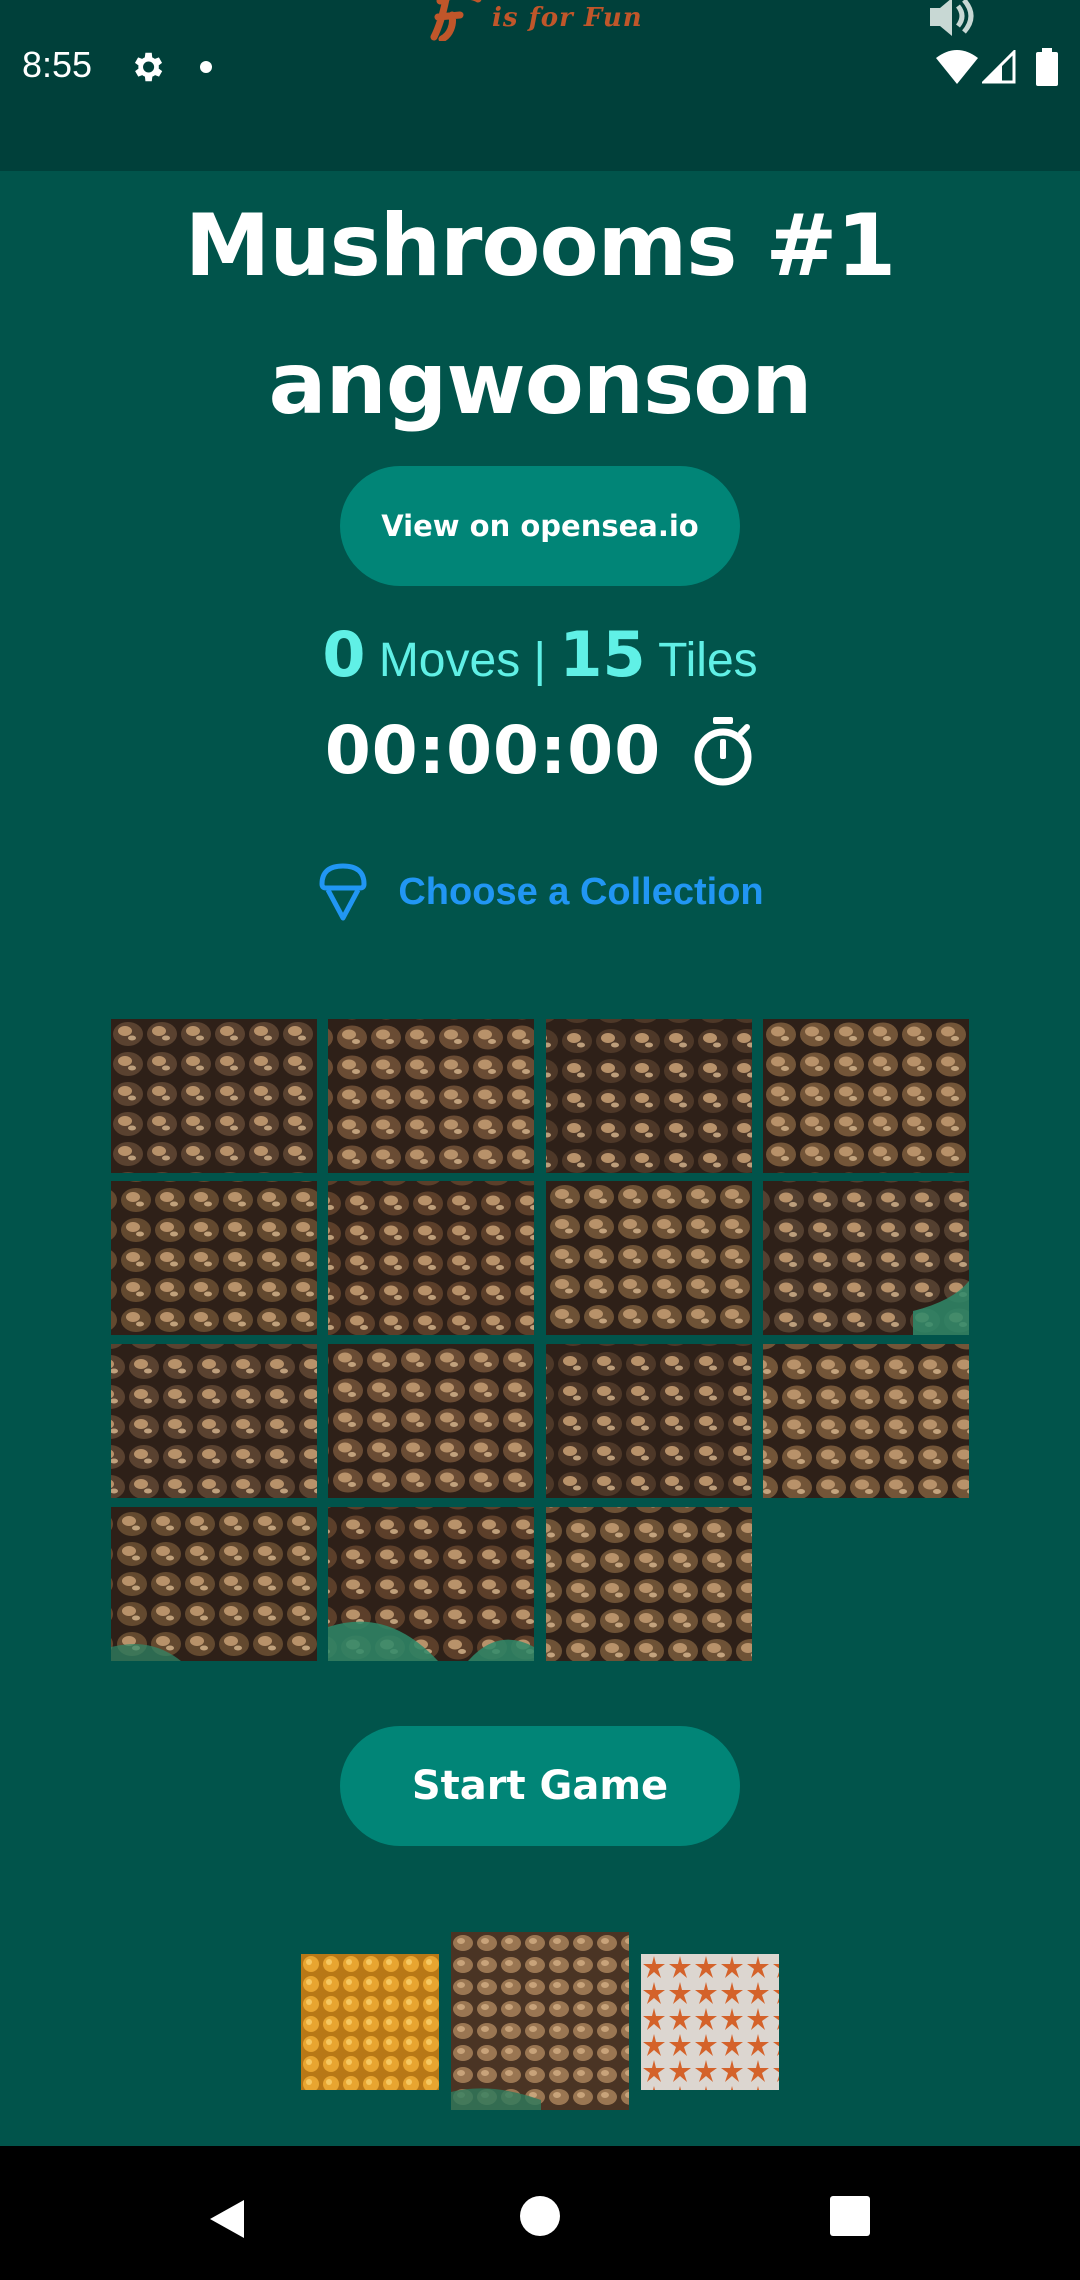  Describe the element at coordinates (370, 2022) in the screenshot. I see `thumbnail-yellow-mushrooms` at that location.